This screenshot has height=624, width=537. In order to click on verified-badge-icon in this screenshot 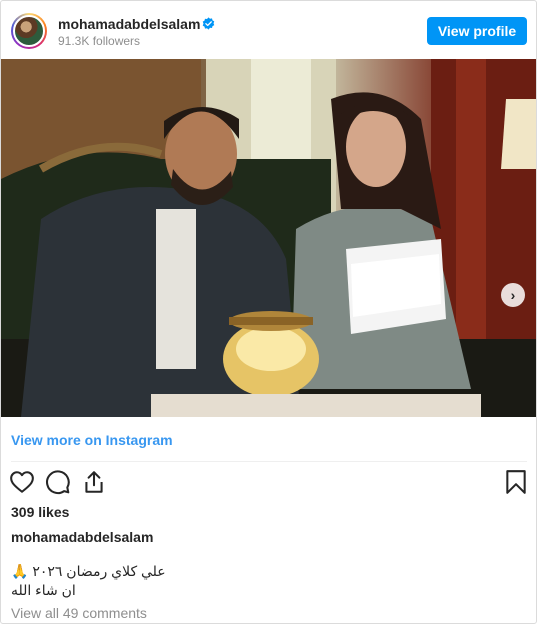, I will do `click(208, 23)`.